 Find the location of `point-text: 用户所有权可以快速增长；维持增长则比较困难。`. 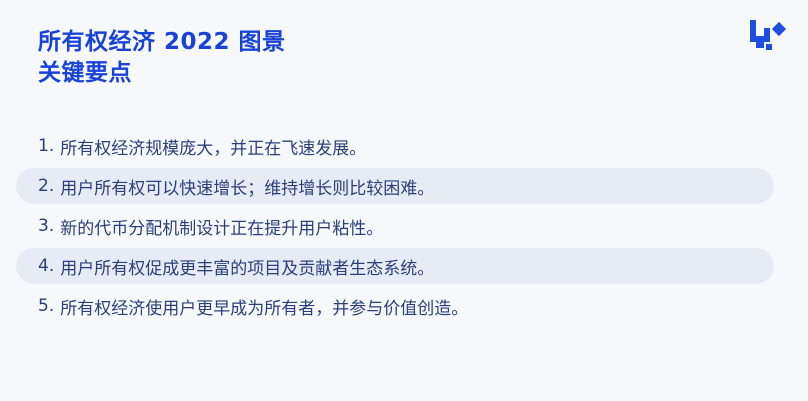

point-text: 用户所有权可以快速增长；维持增长则比较困难。 is located at coordinates (247, 188).